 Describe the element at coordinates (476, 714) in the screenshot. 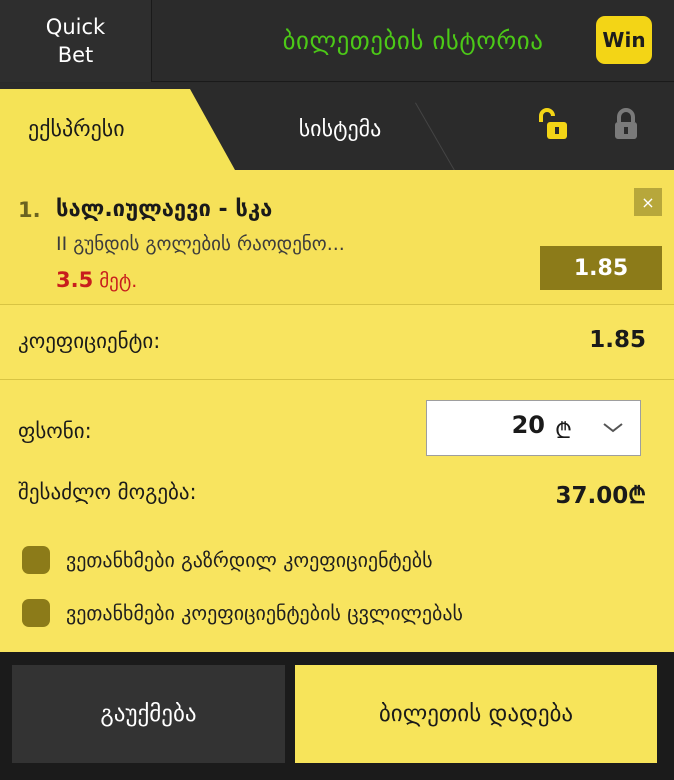

I see `place-bet-button: ბილეთის დადება` at that location.